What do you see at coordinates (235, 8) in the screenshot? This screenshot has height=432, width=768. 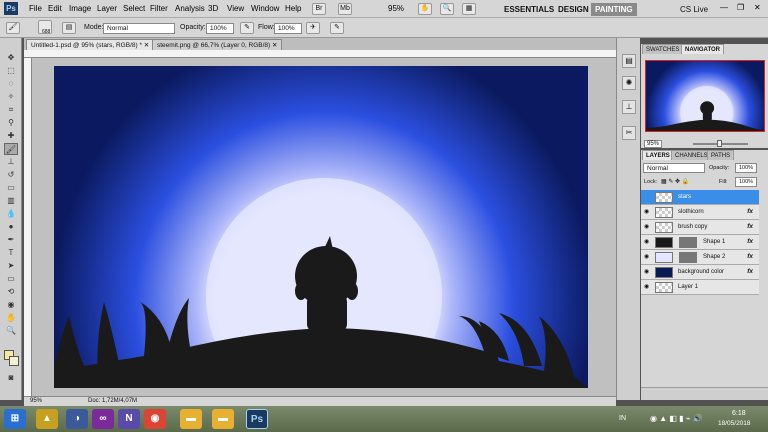 I see `menu-view: View` at bounding box center [235, 8].